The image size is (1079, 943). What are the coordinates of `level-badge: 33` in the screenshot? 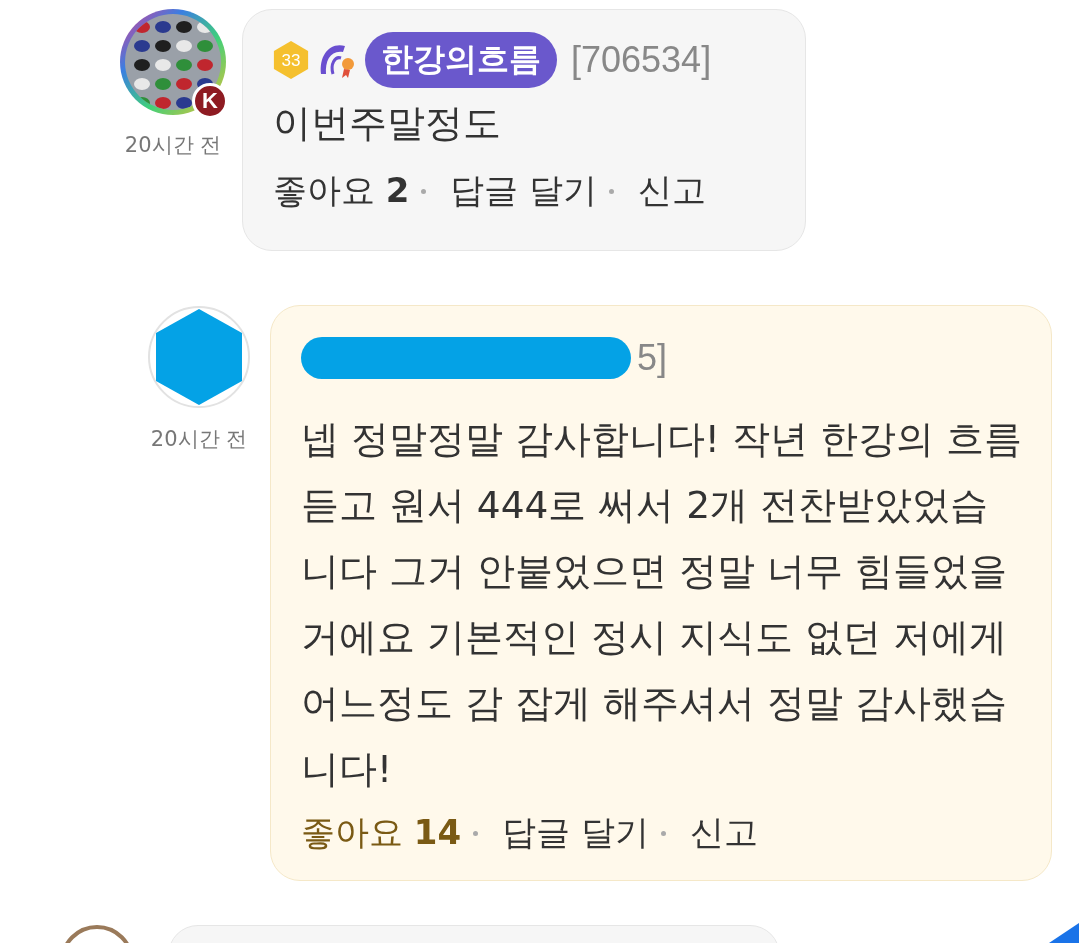 It's located at (291, 60).